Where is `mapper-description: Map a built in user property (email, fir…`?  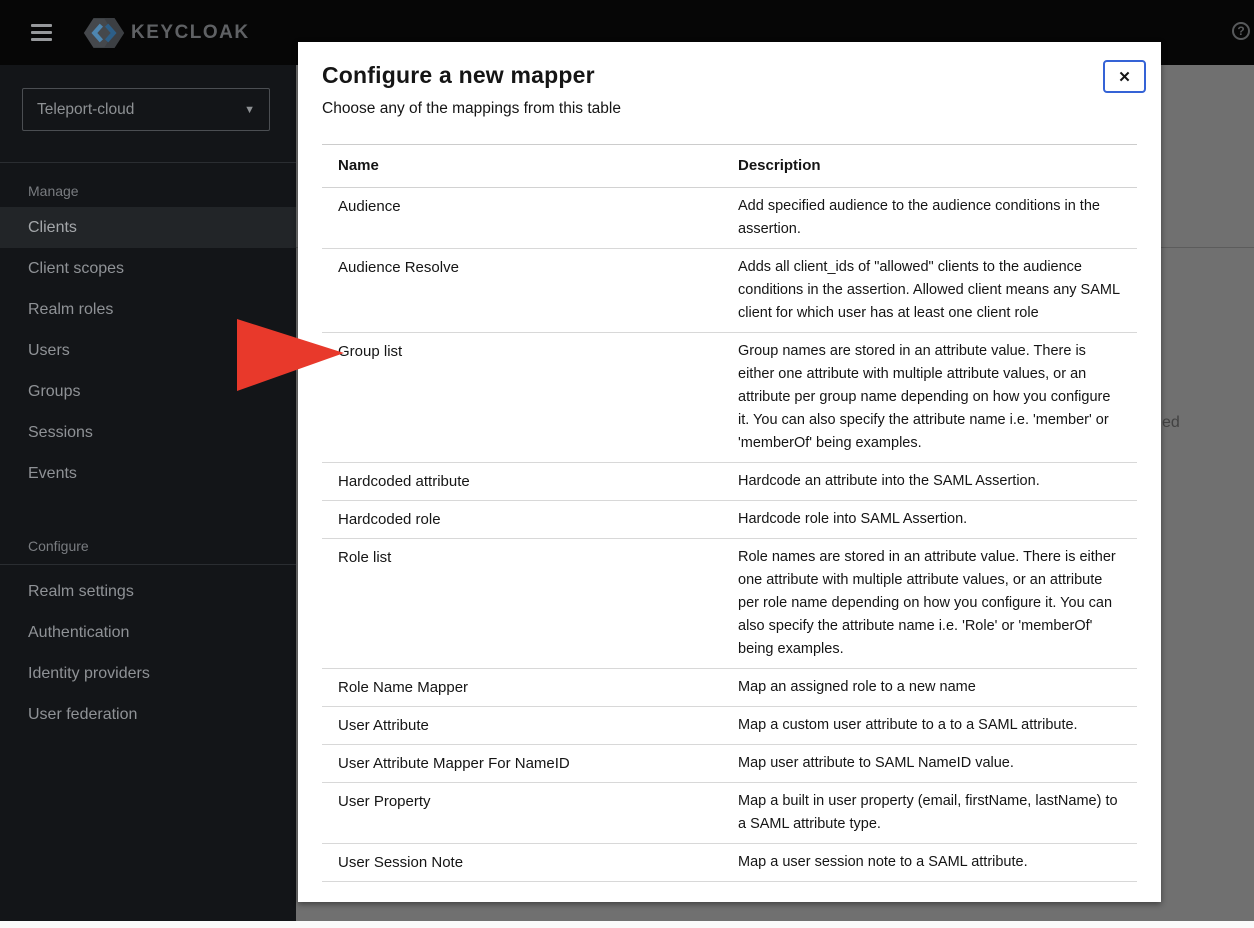 mapper-description: Map a built in user property (email, fir… is located at coordinates (928, 812).